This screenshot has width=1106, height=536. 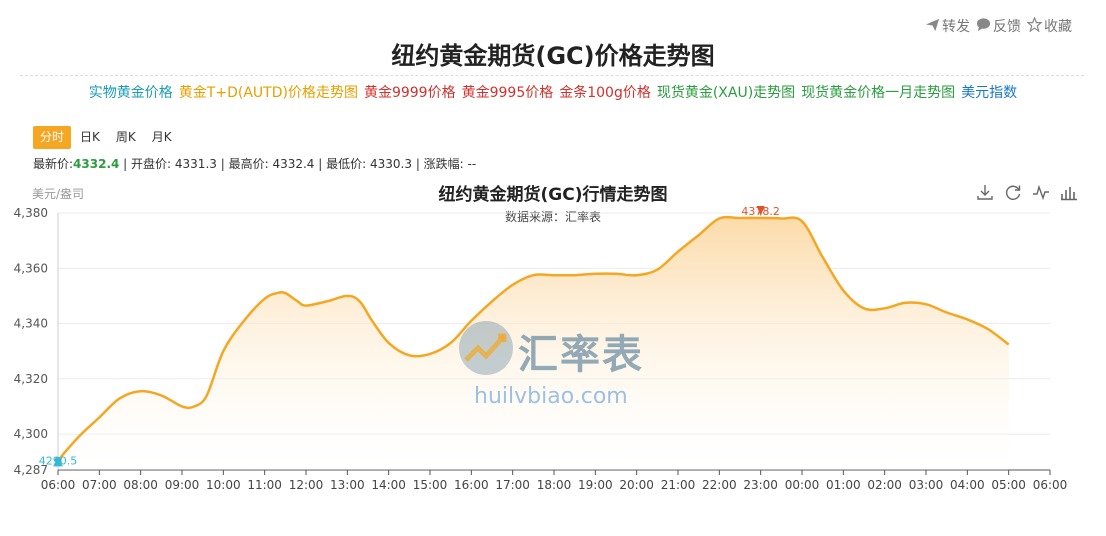 I want to click on watermark-url: huilvbiao.com, so click(x=551, y=396).